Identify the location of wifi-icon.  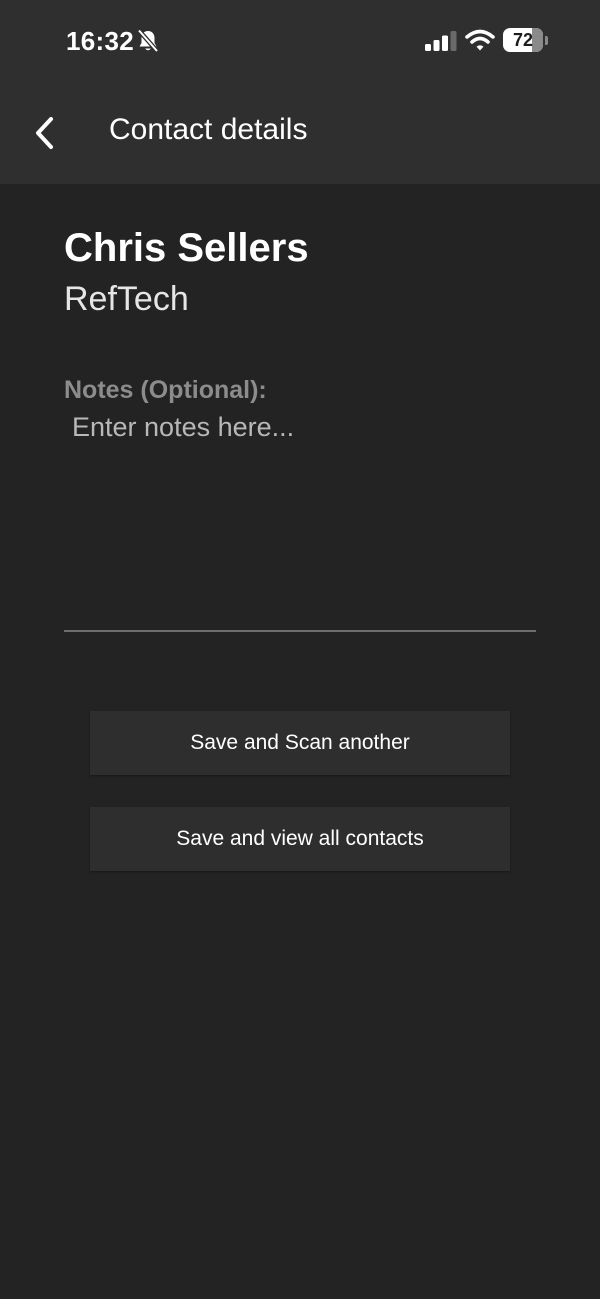
(480, 40).